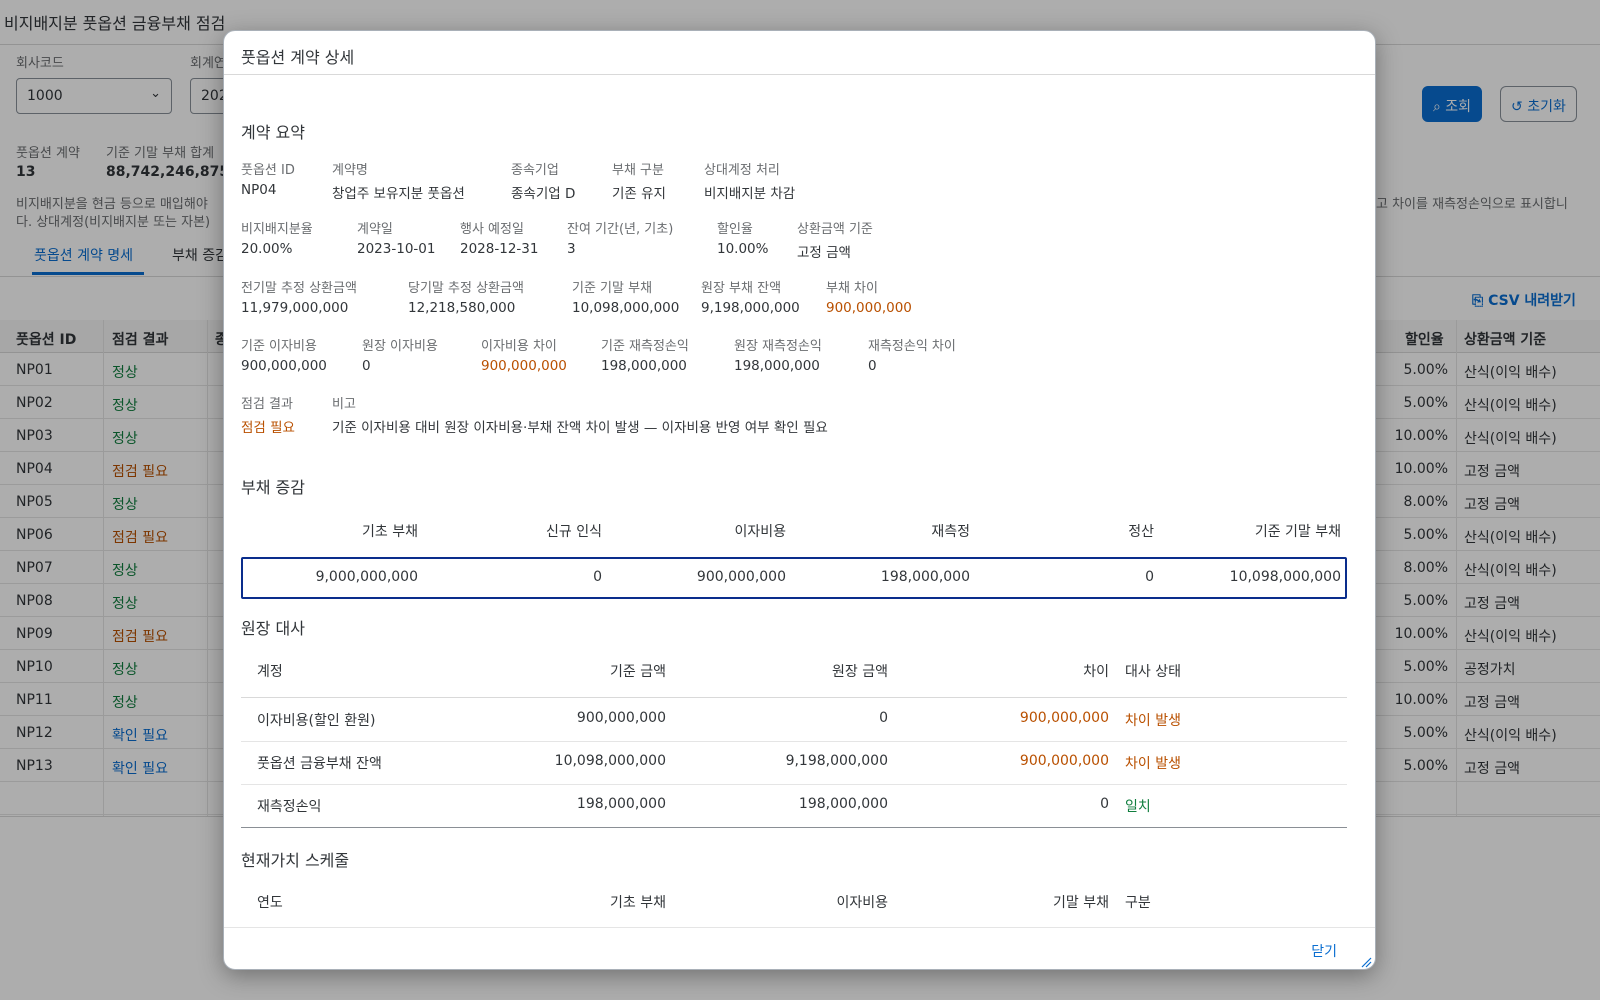 Image resolution: width=1600 pixels, height=1000 pixels. I want to click on field-contract-name: 계약명 창업주 보유지분 풋옵션, so click(398, 182).